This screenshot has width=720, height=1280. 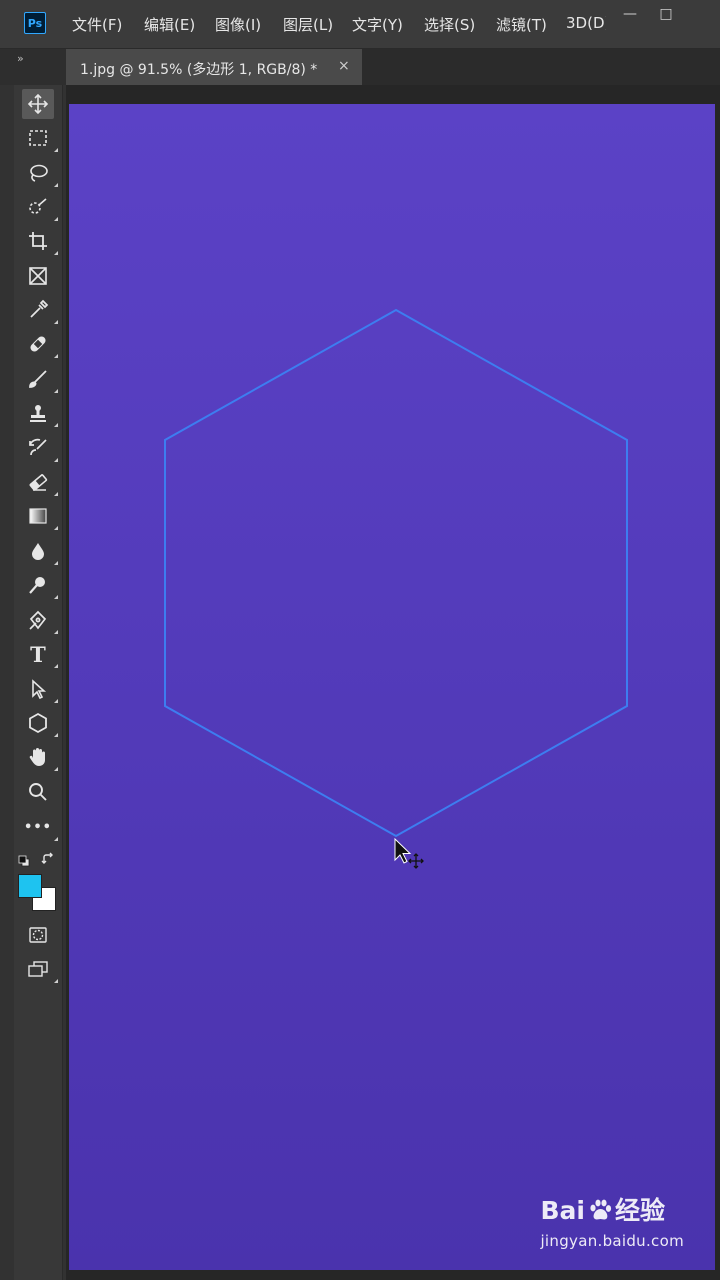 I want to click on document-tab-title: 1.jpg @ 91.5% (多边形 1, RGB/8) *, so click(x=199, y=70).